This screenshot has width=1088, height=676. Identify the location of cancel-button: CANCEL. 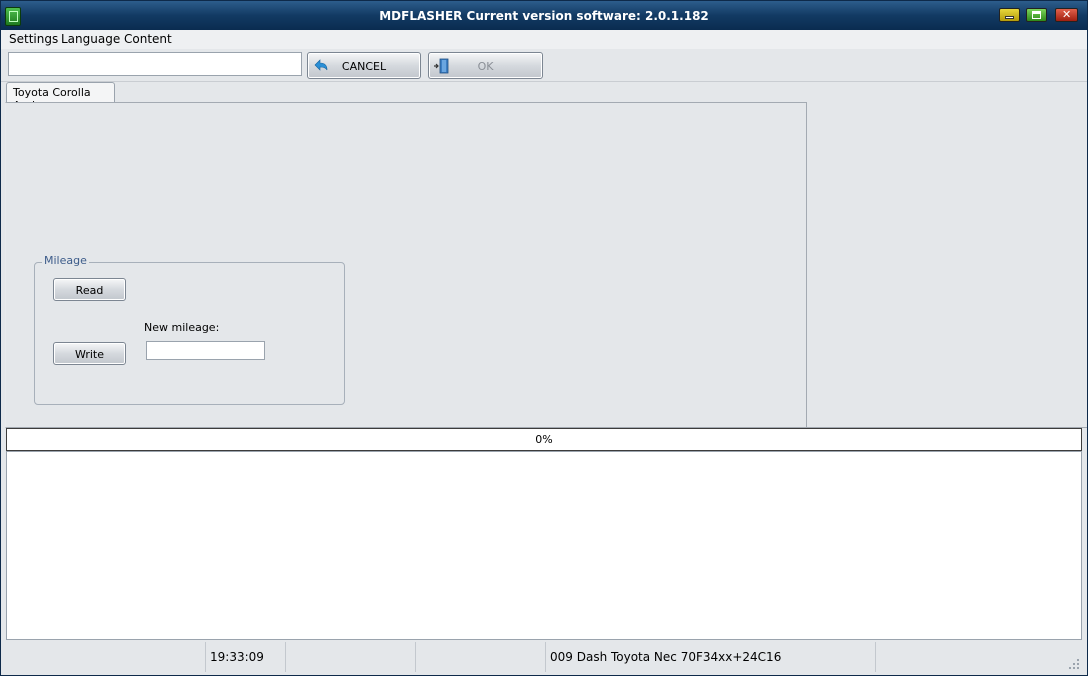
(364, 65).